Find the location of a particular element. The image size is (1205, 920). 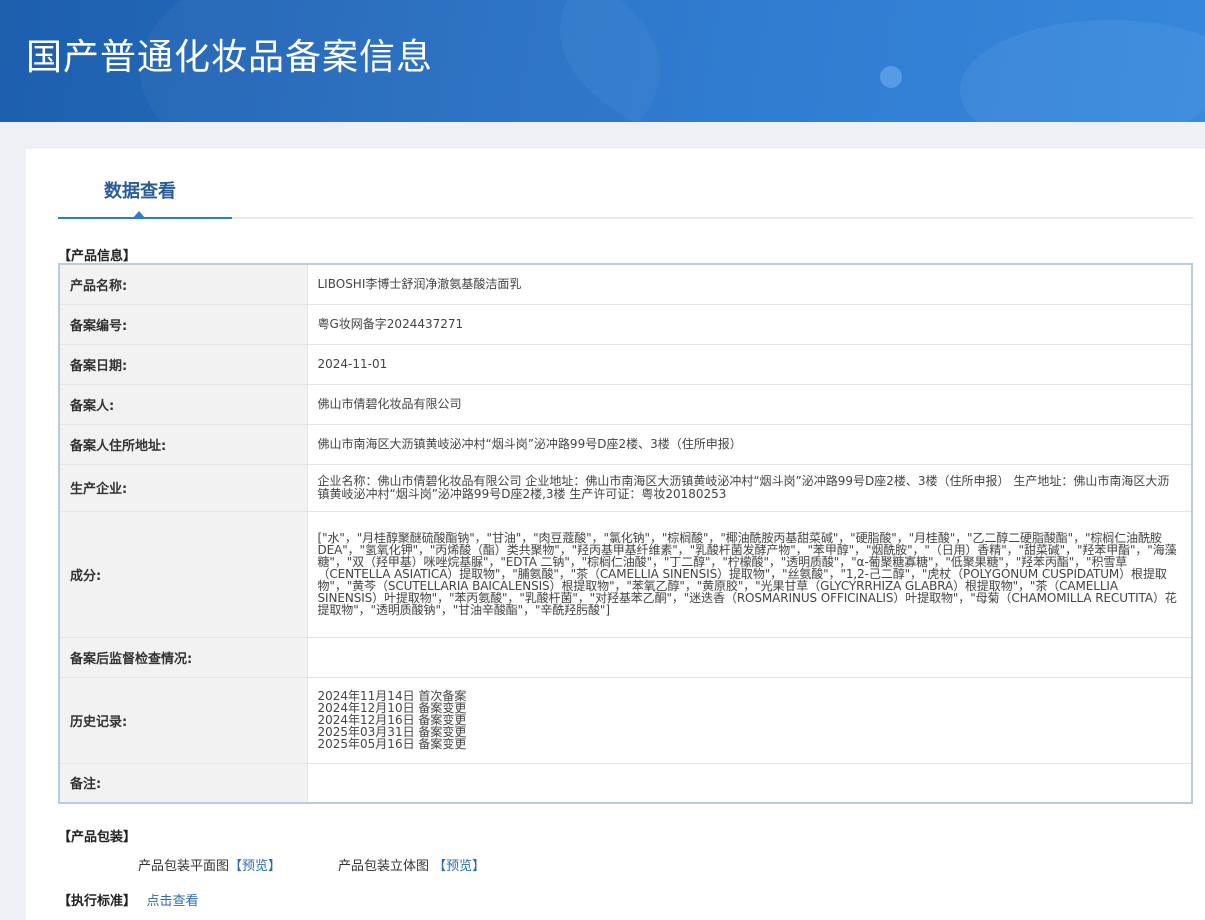

row-key: 备案后监督检查情况: is located at coordinates (183, 657).